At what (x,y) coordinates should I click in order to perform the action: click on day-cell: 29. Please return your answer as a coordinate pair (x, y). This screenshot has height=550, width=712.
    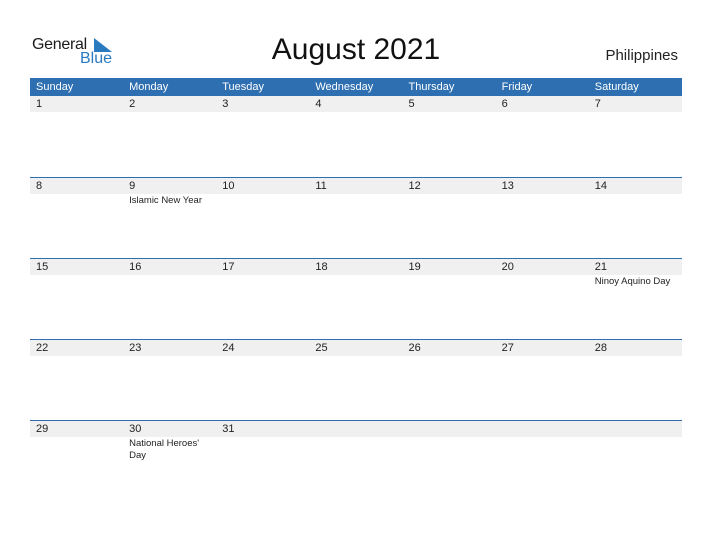
    Looking at the image, I should click on (76, 441).